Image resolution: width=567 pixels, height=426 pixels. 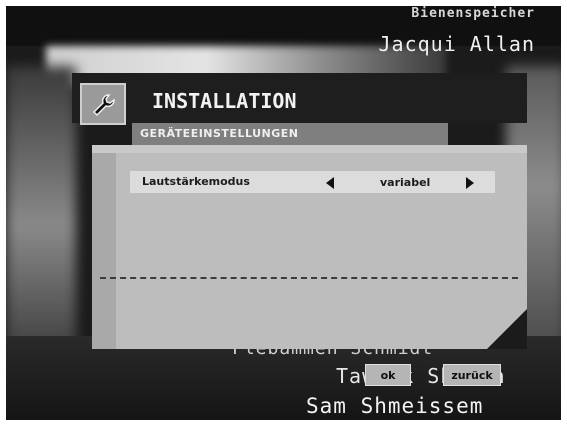 I want to click on ok-button: ok, so click(x=388, y=375).